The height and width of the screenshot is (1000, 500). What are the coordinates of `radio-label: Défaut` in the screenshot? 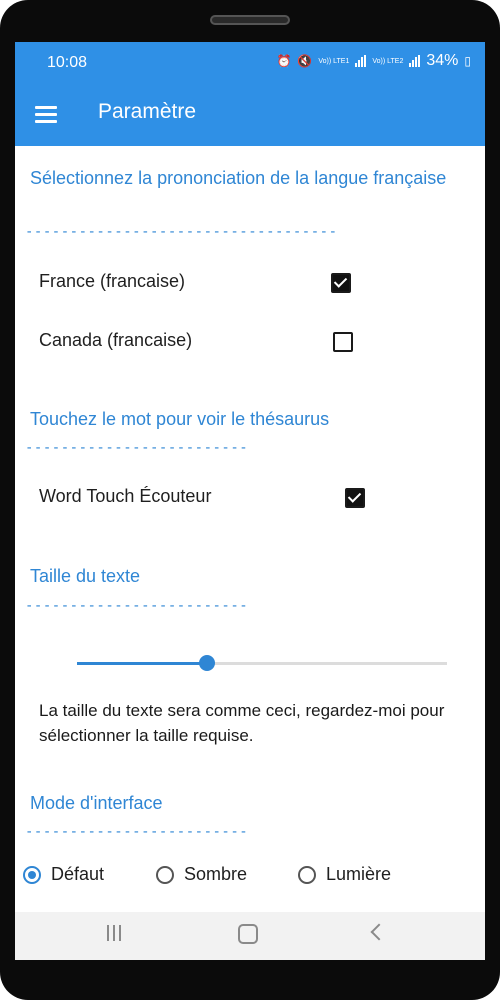 It's located at (78, 874).